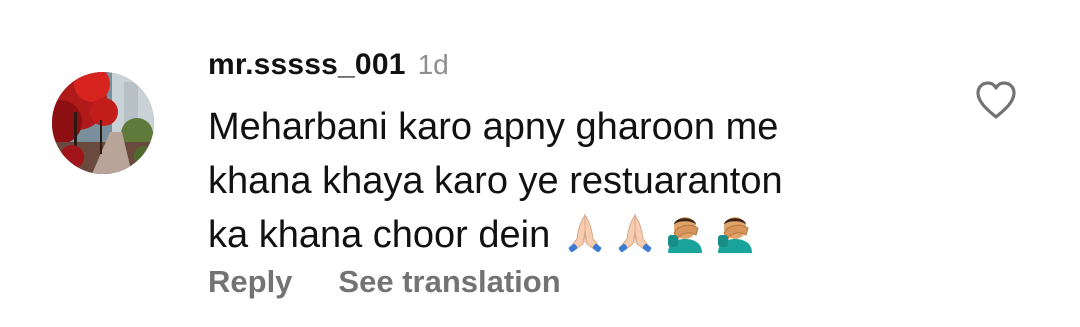 The width and height of the screenshot is (1080, 327). I want to click on emoji-group, so click(664, 232).